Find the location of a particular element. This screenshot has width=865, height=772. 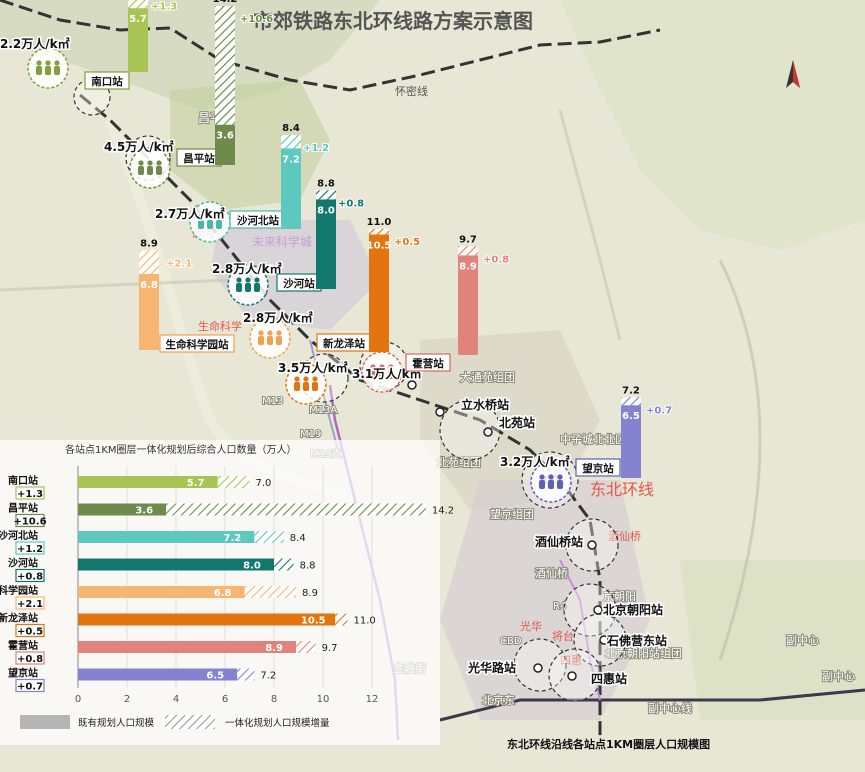

density-label: 2.2万人/k㎡ is located at coordinates (35, 43).